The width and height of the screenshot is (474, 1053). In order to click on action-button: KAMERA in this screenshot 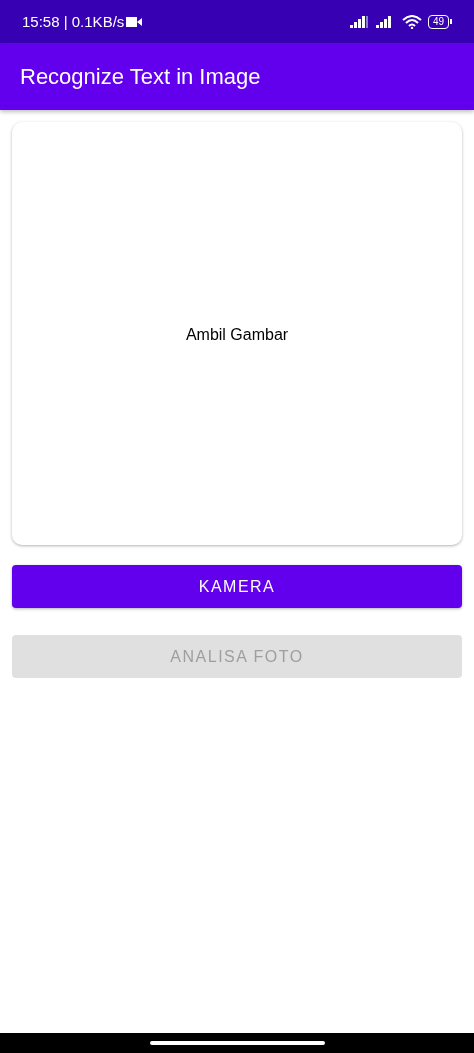, I will do `click(237, 586)`.